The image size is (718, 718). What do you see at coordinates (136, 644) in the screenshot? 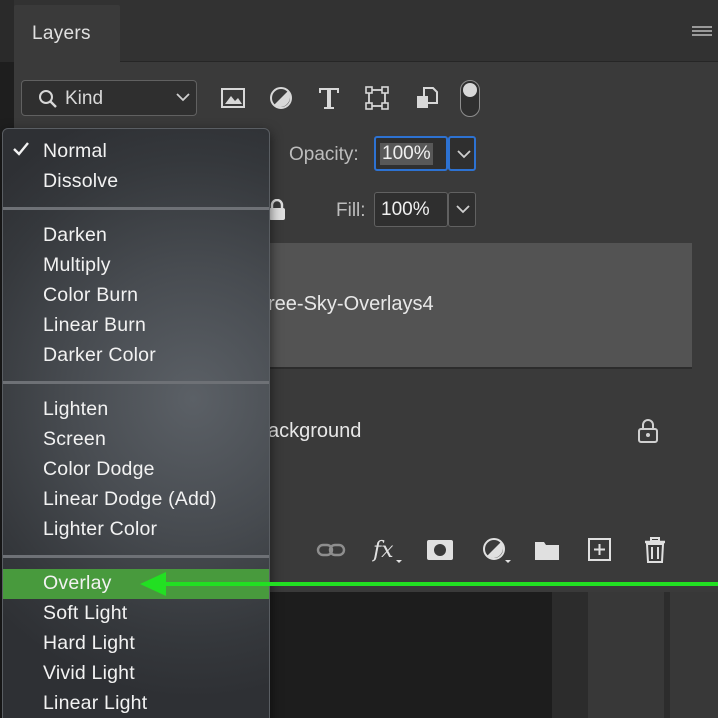
I see `menu-item-hard-light: Hard Light` at bounding box center [136, 644].